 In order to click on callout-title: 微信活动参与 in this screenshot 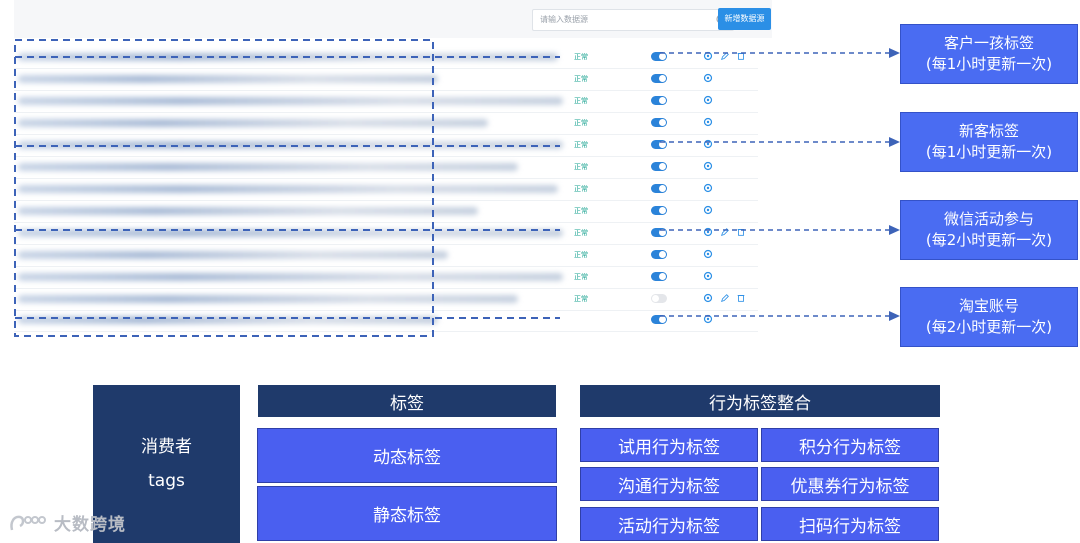, I will do `click(988, 219)`.